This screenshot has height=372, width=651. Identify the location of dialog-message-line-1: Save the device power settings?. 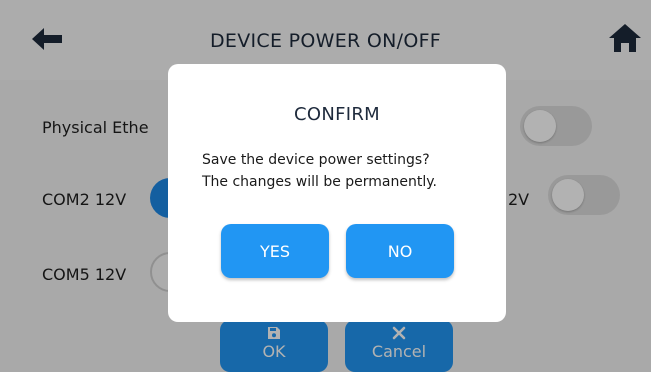
(316, 160).